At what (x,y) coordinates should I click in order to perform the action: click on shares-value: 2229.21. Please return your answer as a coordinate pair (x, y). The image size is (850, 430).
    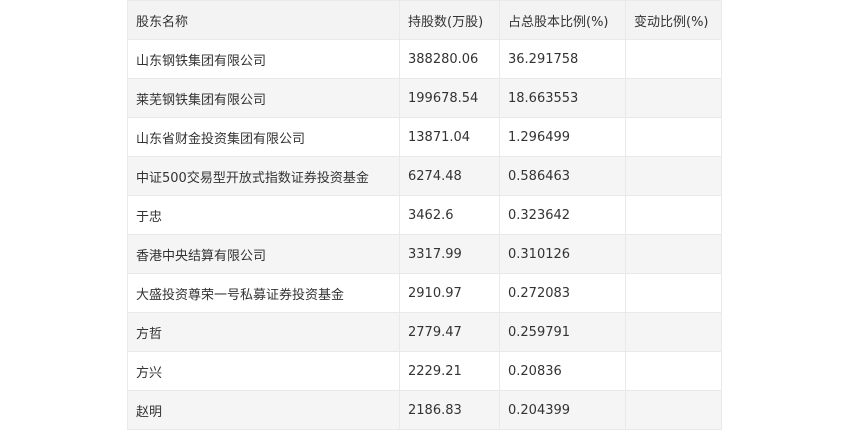
    Looking at the image, I should click on (449, 371).